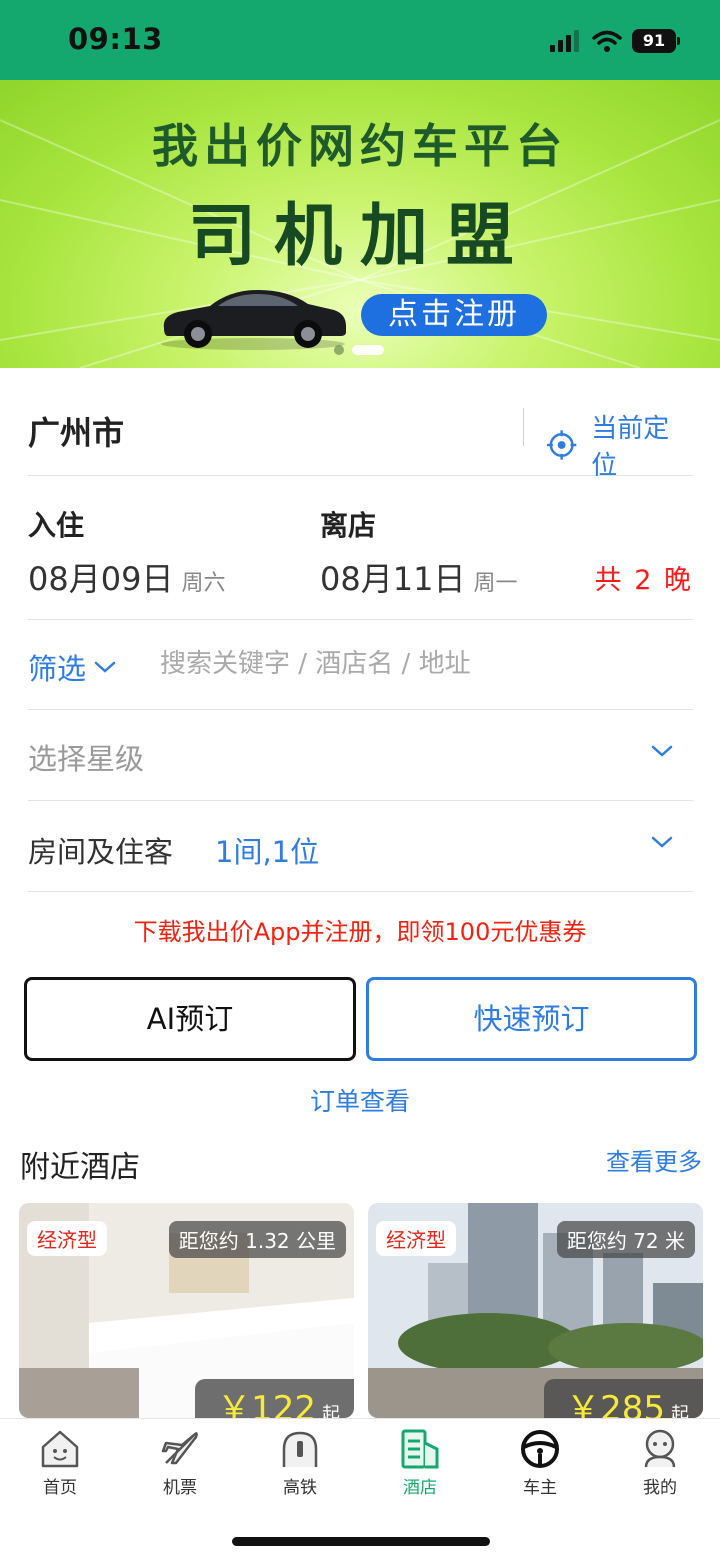 The width and height of the screenshot is (720, 1558). What do you see at coordinates (267, 852) in the screenshot?
I see `room-guest-value: 1间,1位` at bounding box center [267, 852].